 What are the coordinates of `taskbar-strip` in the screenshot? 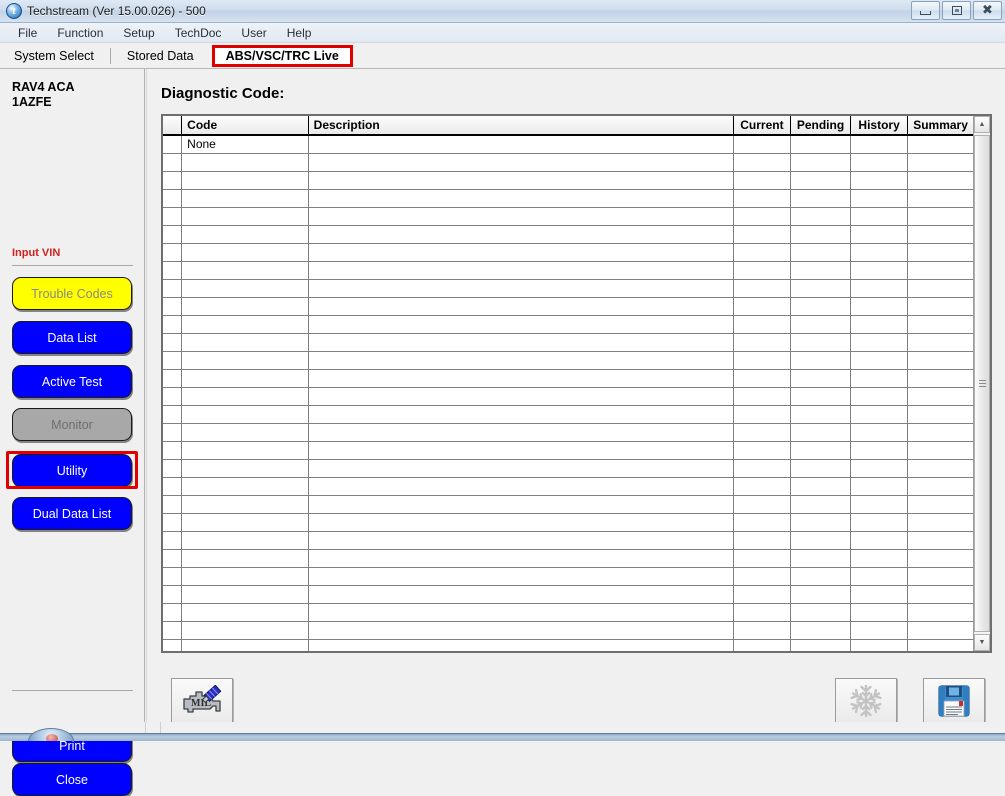 It's located at (502, 737).